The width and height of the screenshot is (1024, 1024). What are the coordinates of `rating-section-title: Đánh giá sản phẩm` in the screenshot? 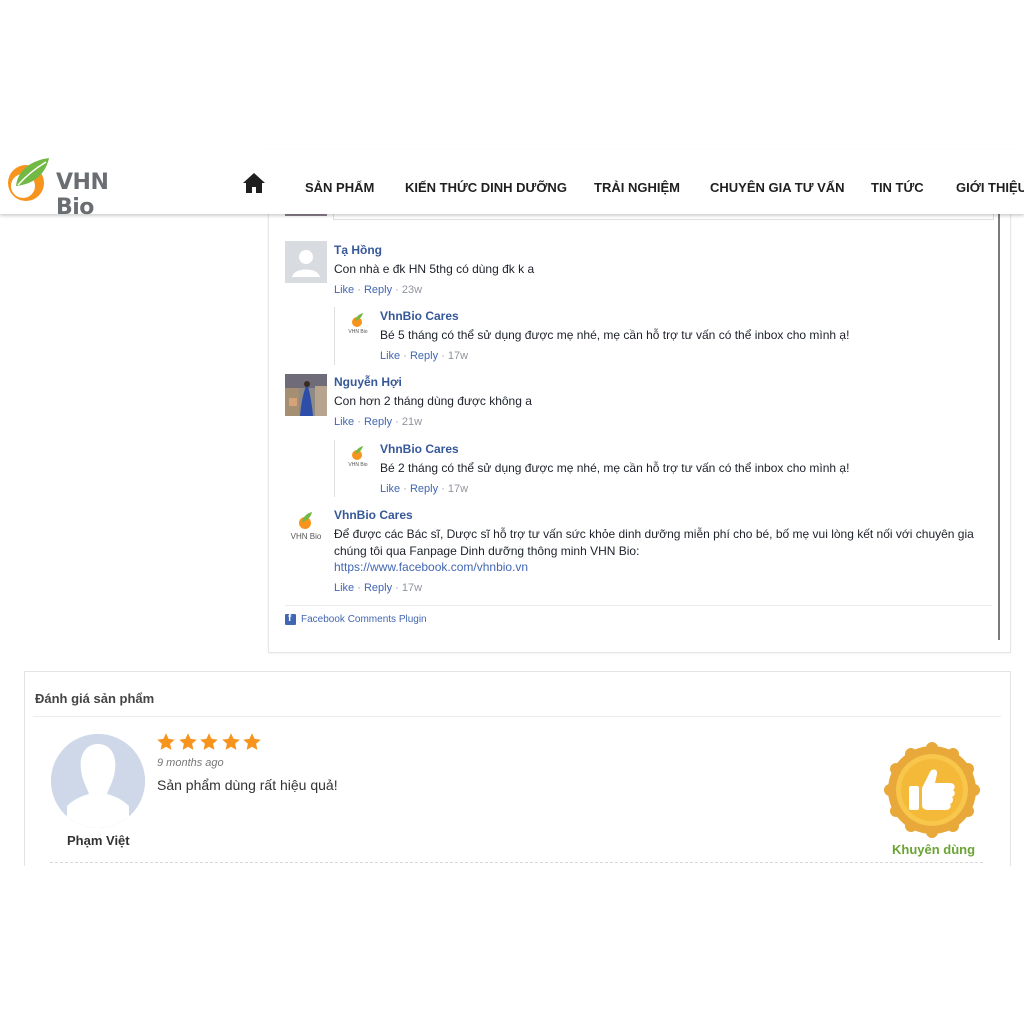 It's located at (95, 698).